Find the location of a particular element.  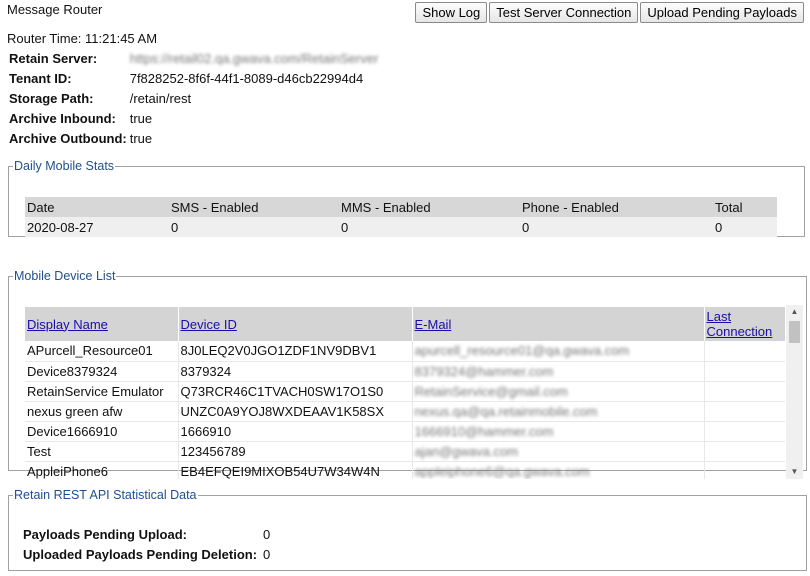

storage-path-label: Storage Path: is located at coordinates (51, 98).